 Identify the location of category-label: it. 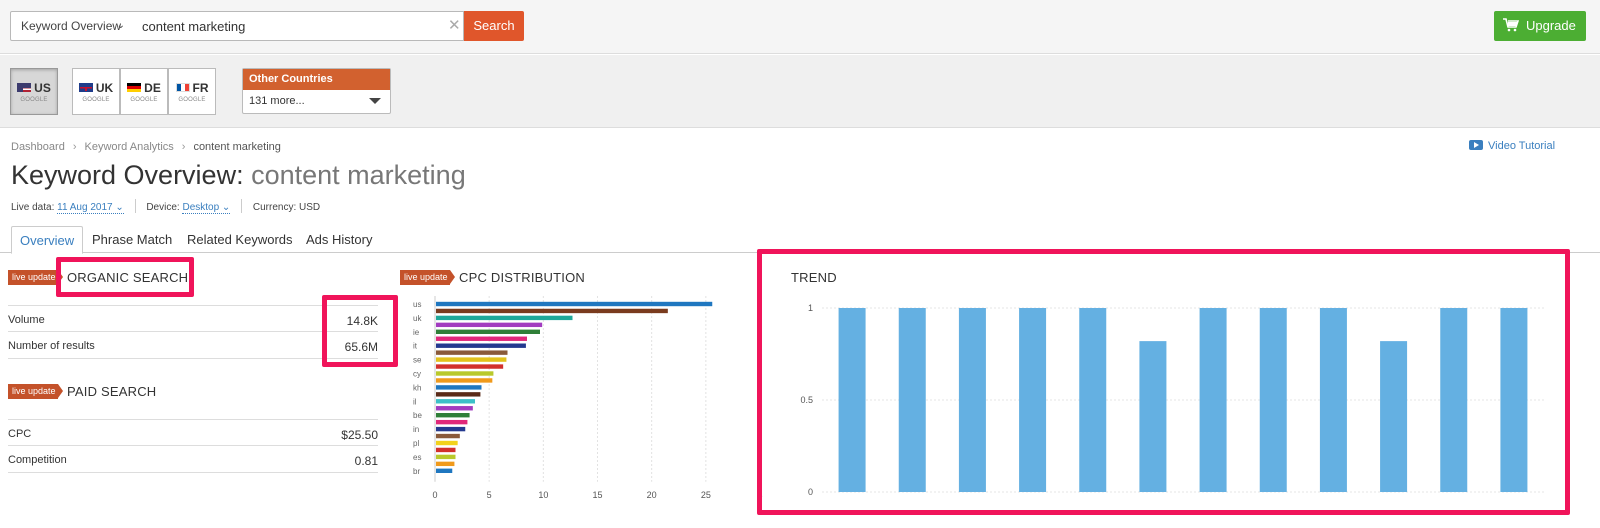
(415, 346).